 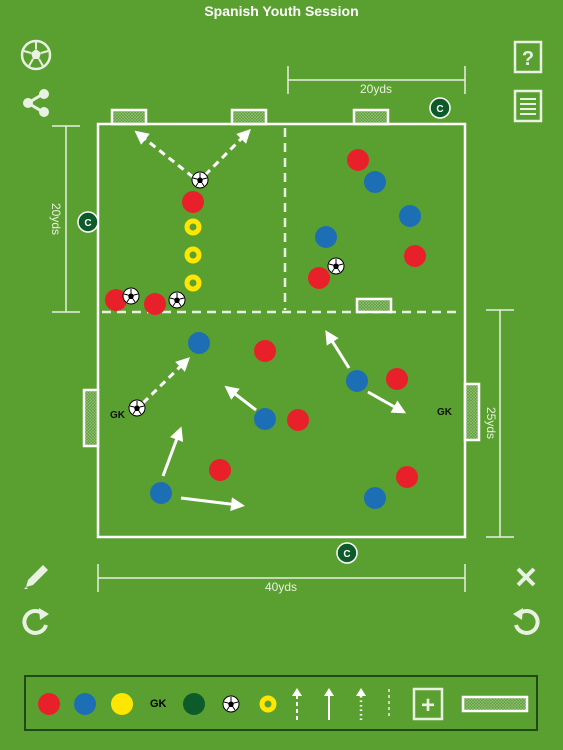 I want to click on palette-cone-icon, so click(x=268, y=704).